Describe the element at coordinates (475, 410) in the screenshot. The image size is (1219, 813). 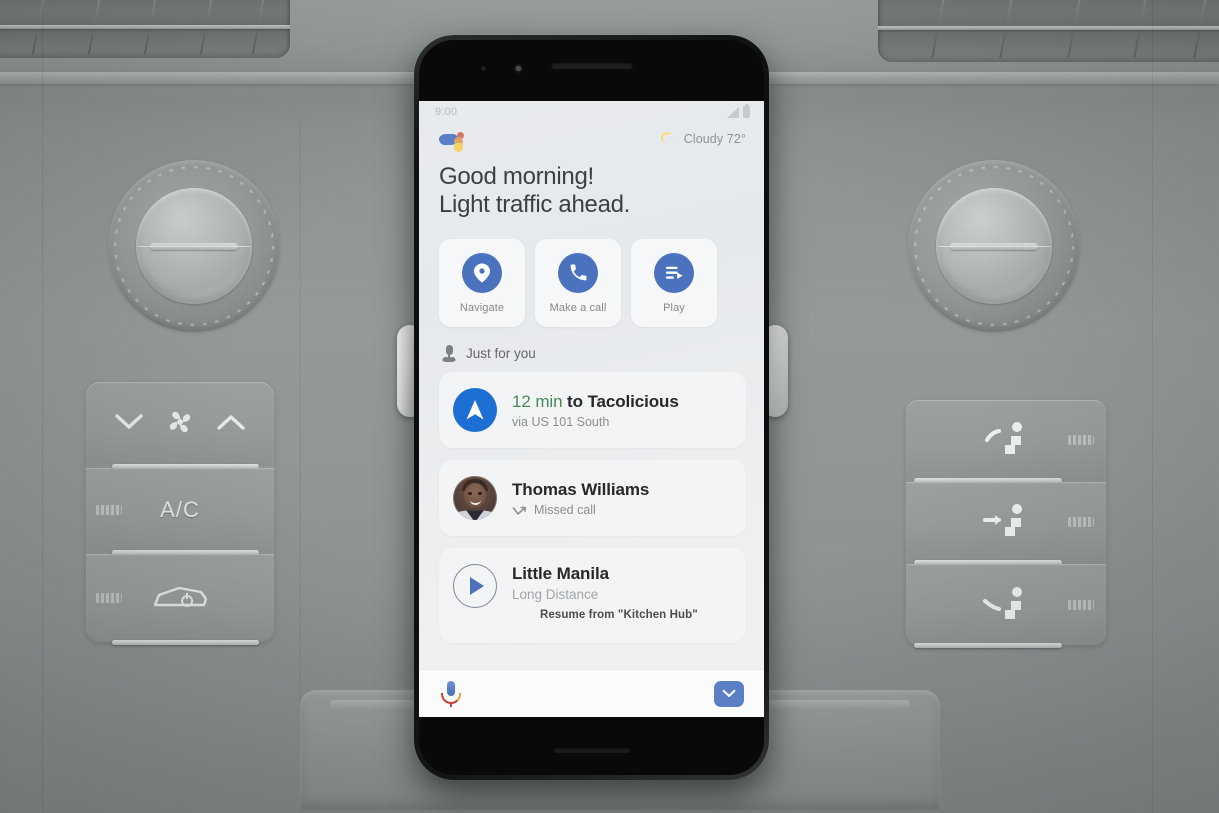
I see `navigation-arrow-icon` at that location.